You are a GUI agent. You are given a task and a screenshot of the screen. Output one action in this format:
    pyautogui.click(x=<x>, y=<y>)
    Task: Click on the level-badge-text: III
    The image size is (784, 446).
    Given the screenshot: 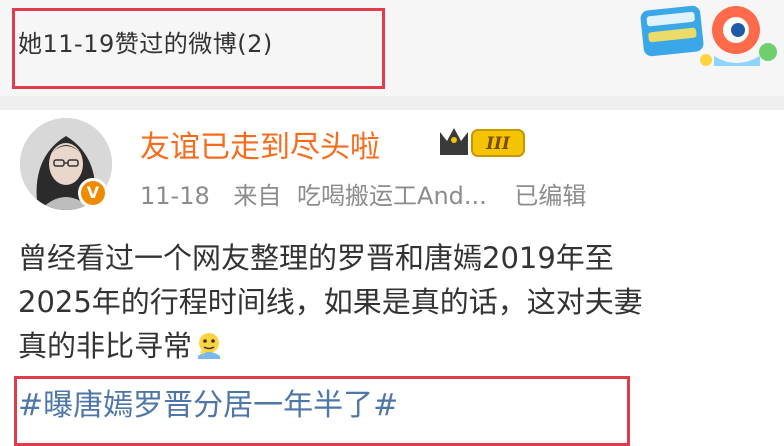 What is the action you would take?
    pyautogui.click(x=498, y=144)
    